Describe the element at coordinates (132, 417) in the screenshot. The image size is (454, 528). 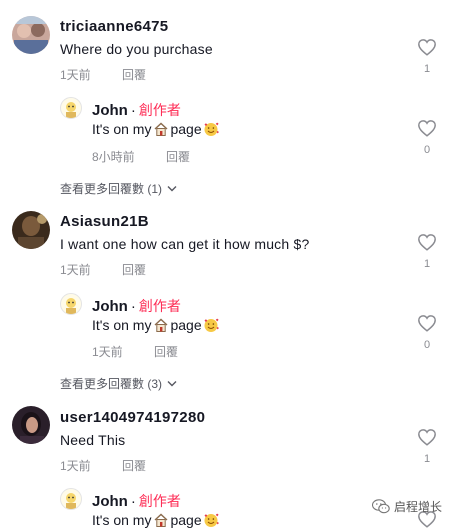
I see `comment-username: user1404974197280` at that location.